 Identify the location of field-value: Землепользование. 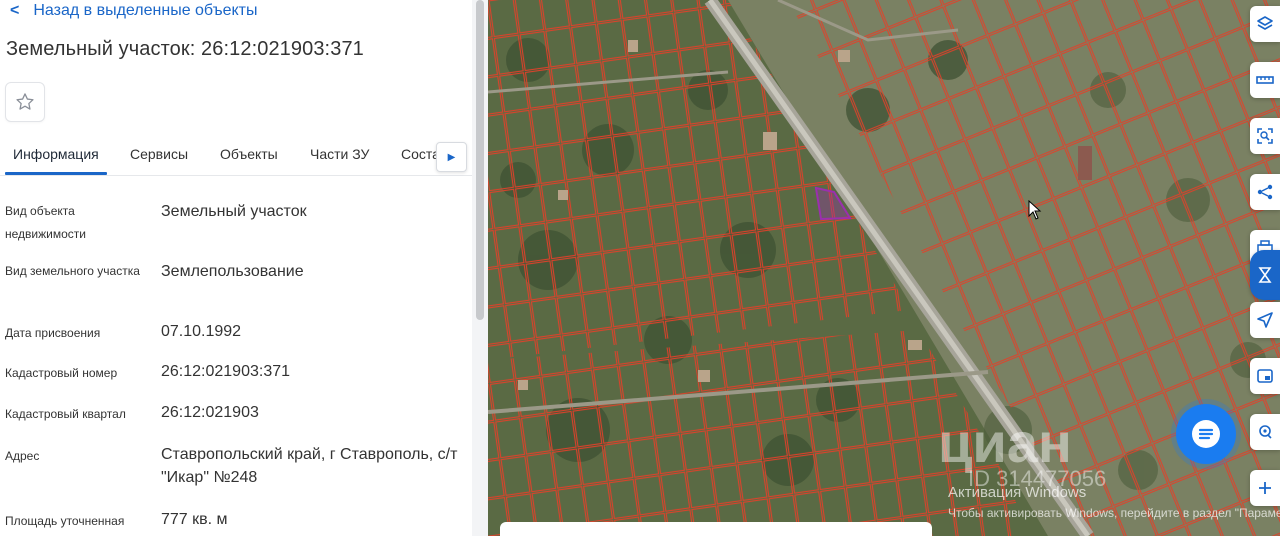
(232, 271).